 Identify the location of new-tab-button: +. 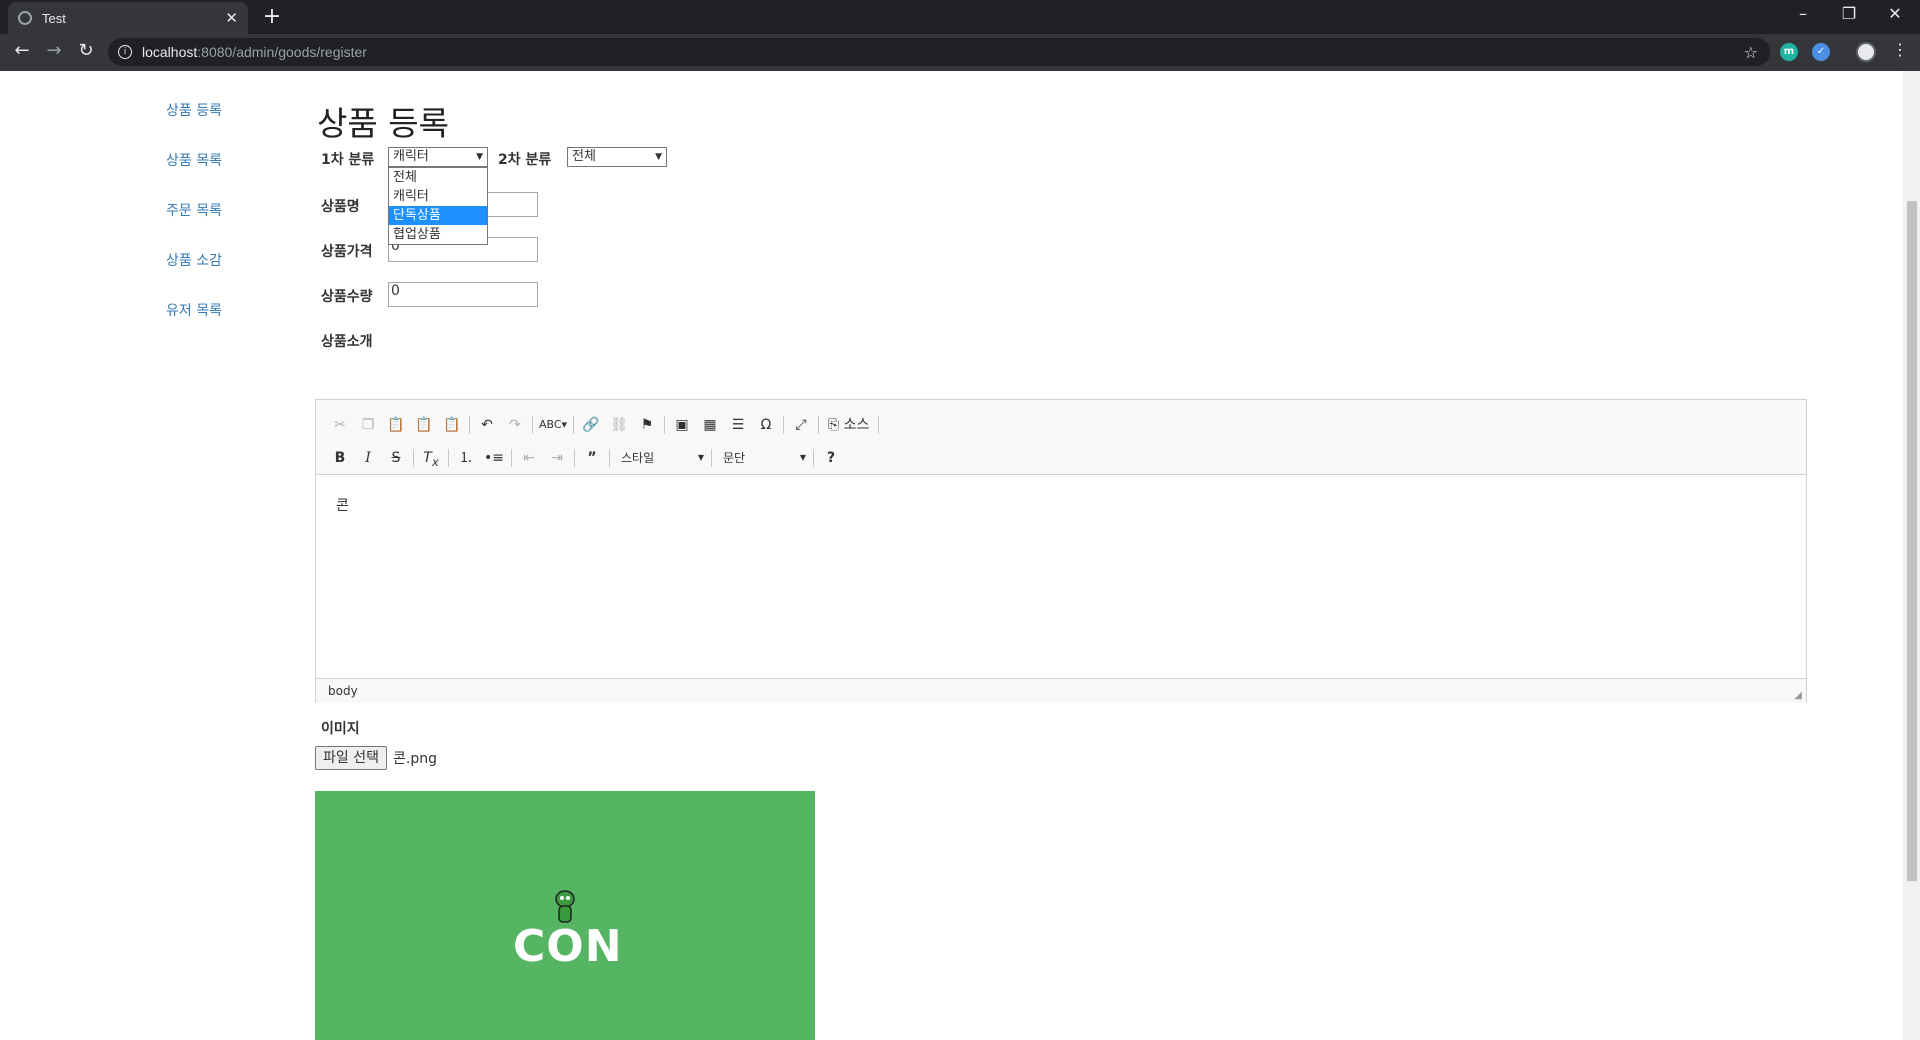
(272, 16).